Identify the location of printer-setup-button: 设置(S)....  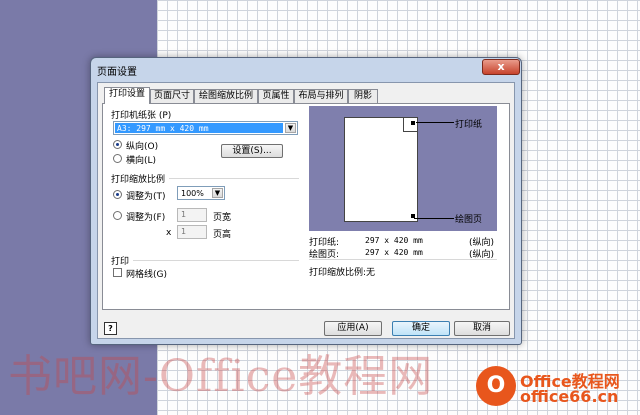
(252, 151).